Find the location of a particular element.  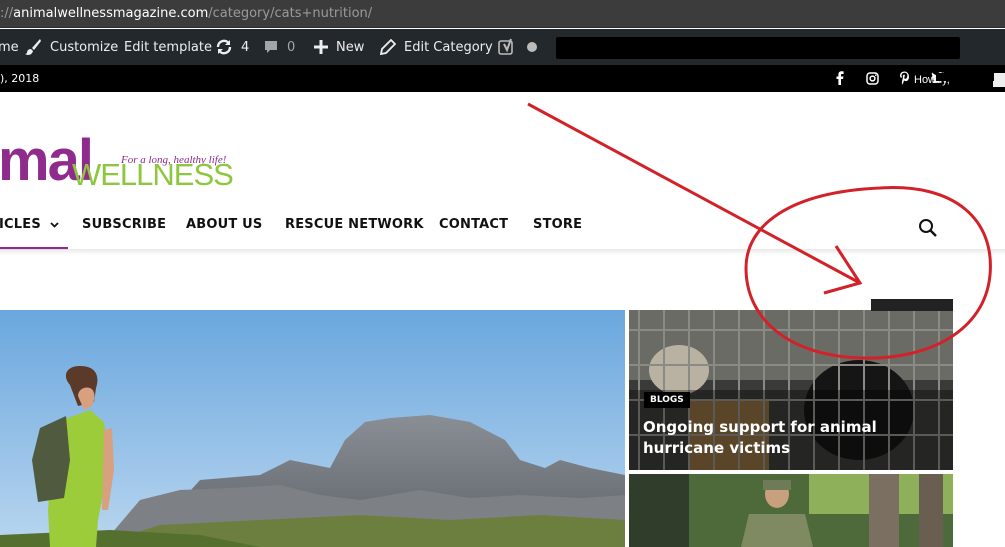

nav-item-articles: ICLES is located at coordinates (29, 224).